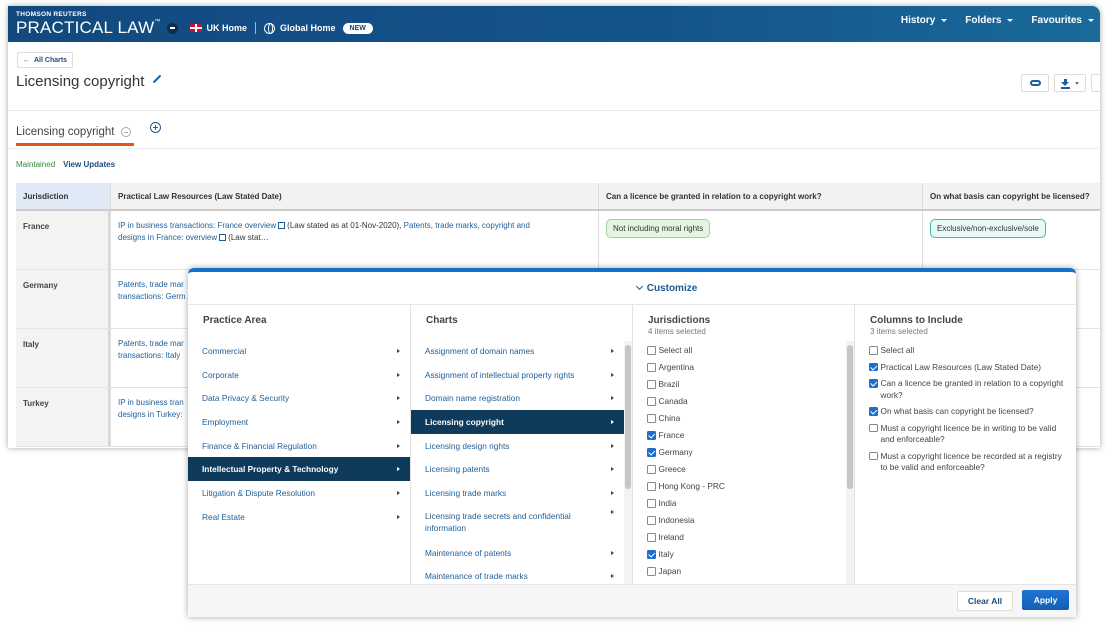 Image resolution: width=1112 pixels, height=626 pixels. I want to click on practice-area-menu-item: Employment, so click(299, 422).